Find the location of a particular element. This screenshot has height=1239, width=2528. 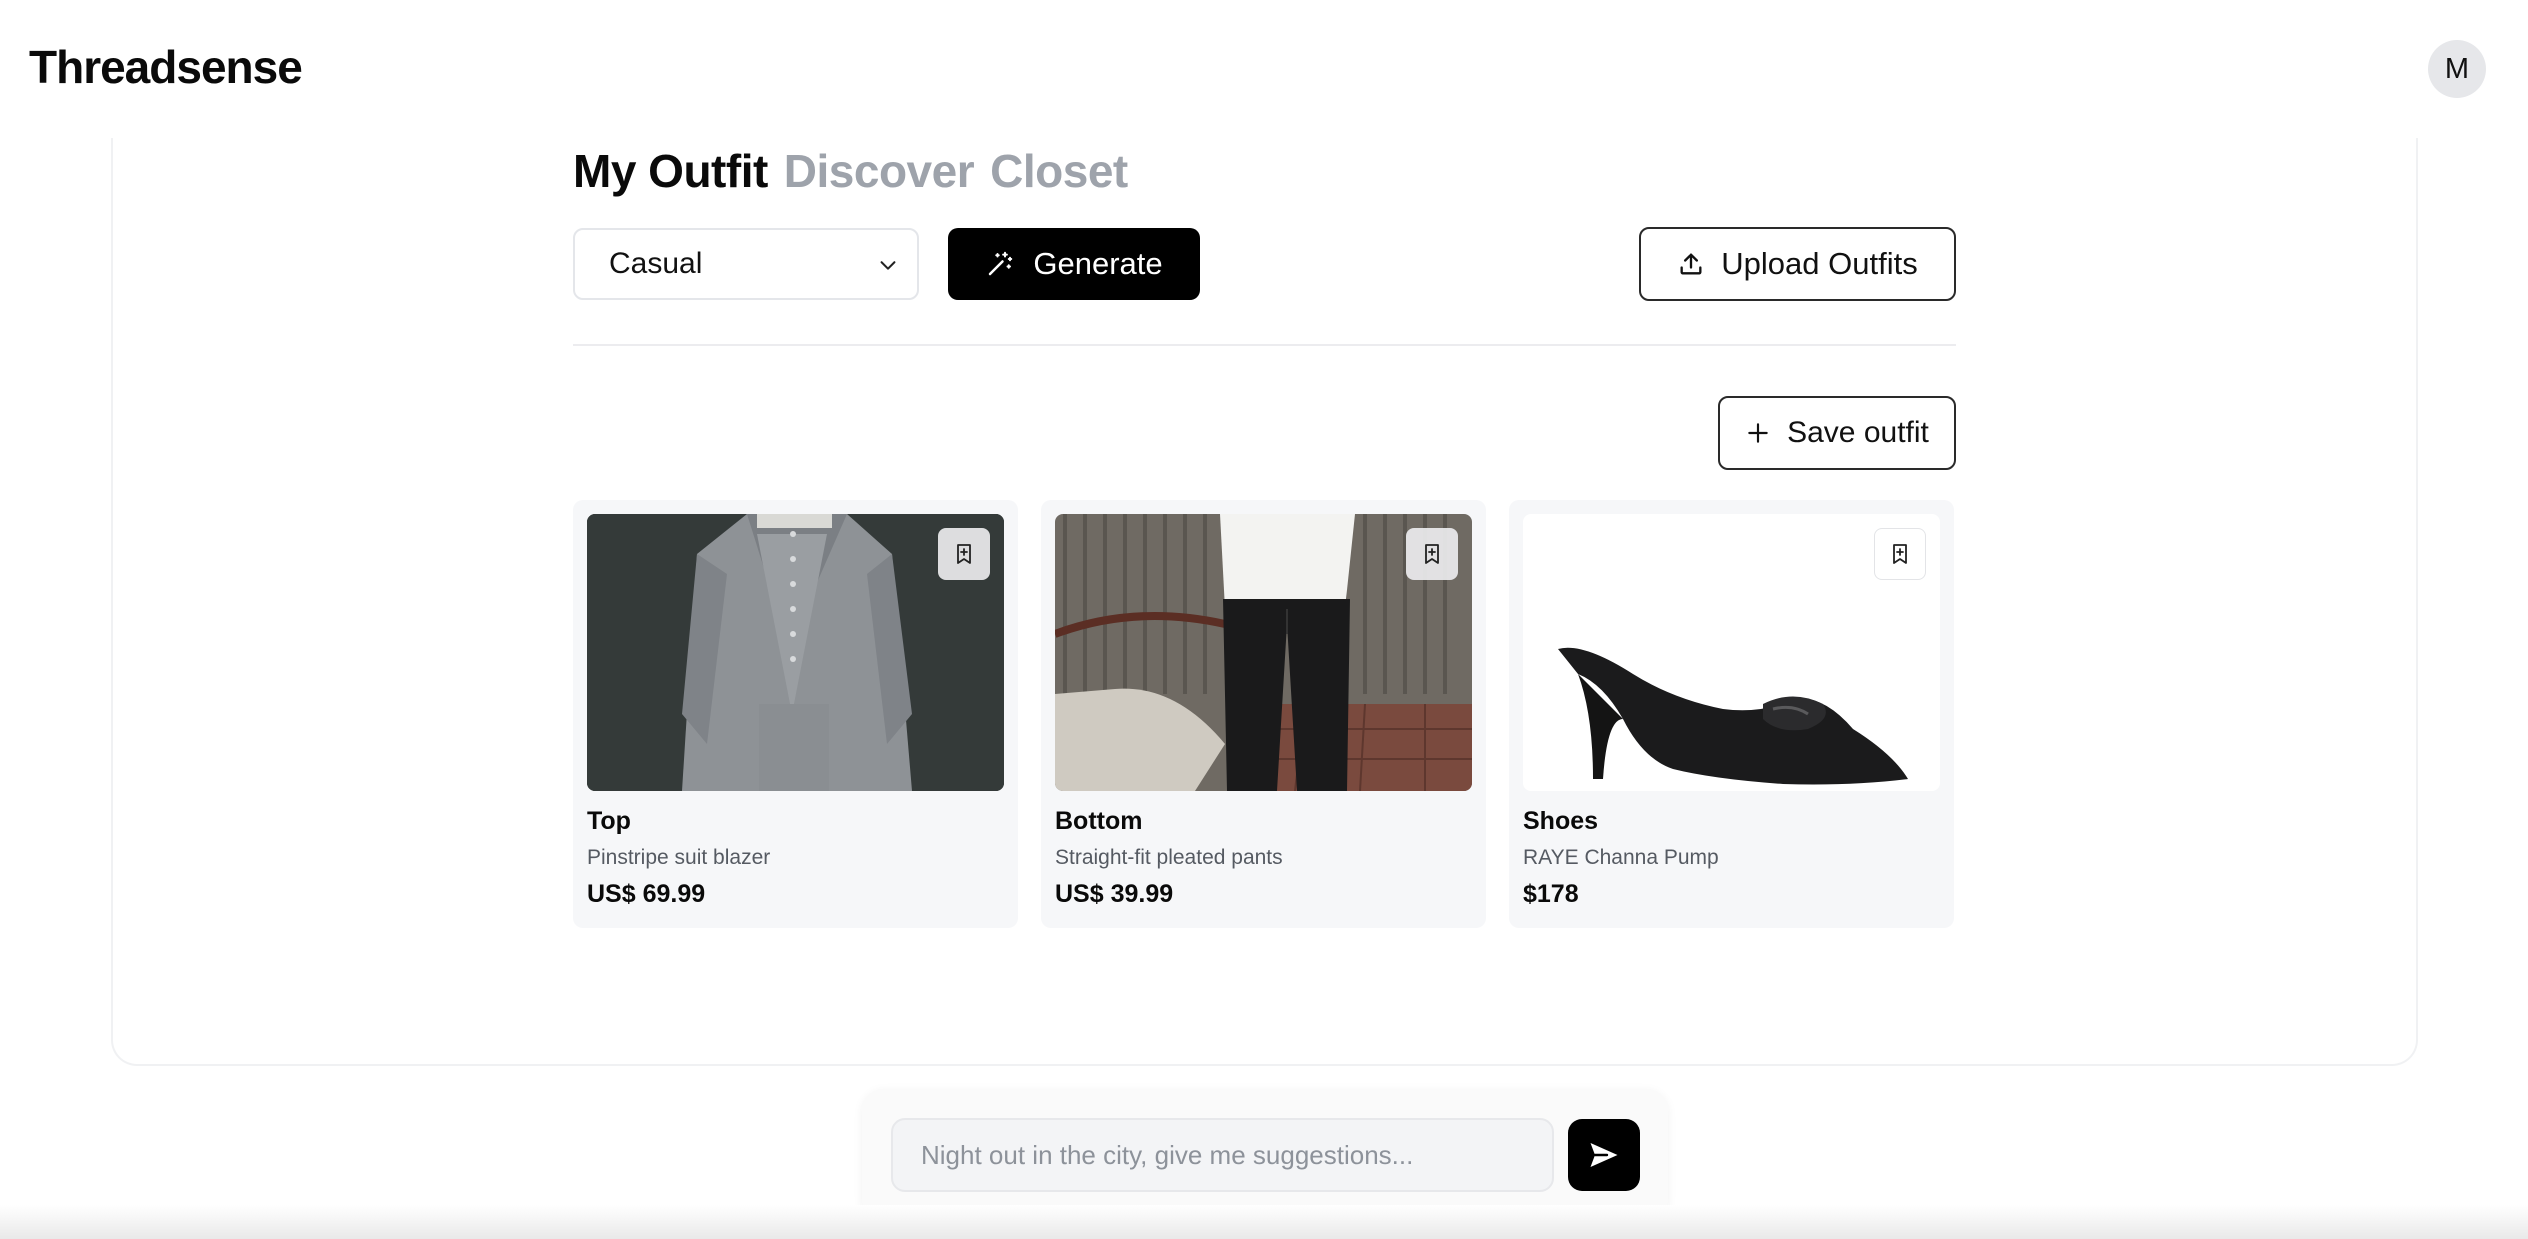

upload-icon is located at coordinates (1691, 264).